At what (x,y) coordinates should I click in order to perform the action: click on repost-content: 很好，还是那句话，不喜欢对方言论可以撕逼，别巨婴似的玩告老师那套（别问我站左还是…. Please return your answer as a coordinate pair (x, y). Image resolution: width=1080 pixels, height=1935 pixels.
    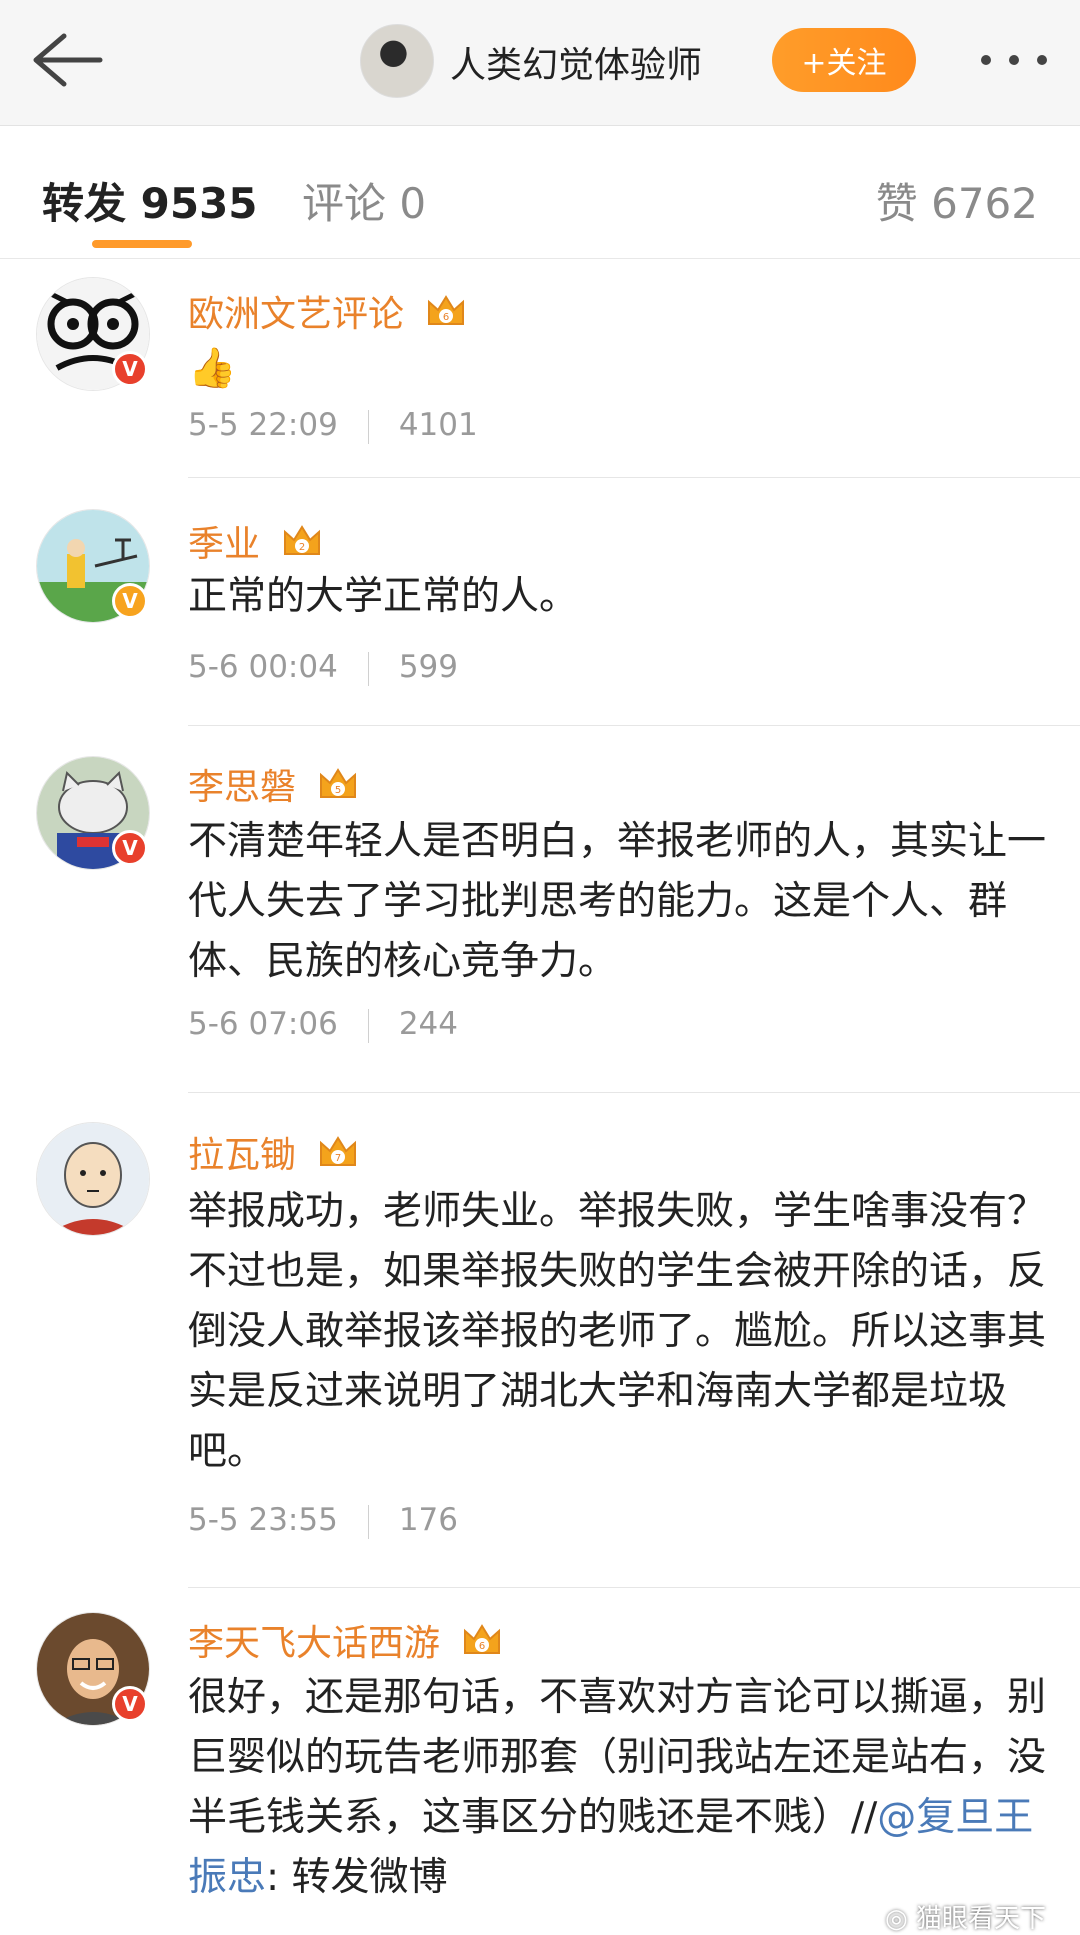
    Looking at the image, I should click on (618, 1788).